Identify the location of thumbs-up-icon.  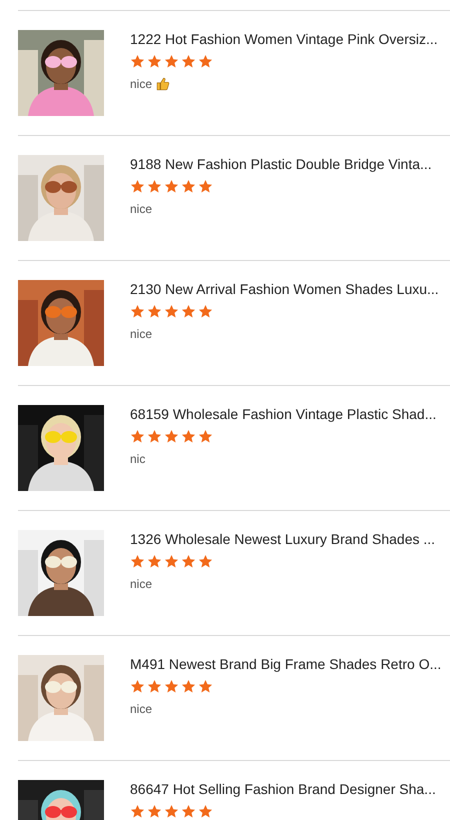
(163, 84).